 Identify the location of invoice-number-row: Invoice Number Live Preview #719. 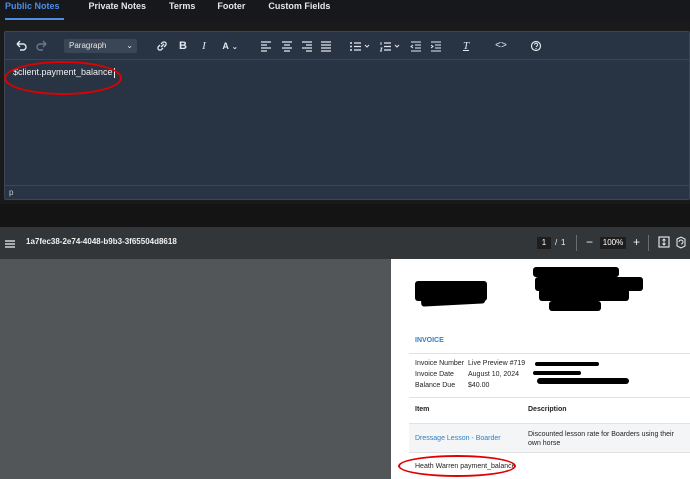
(470, 364).